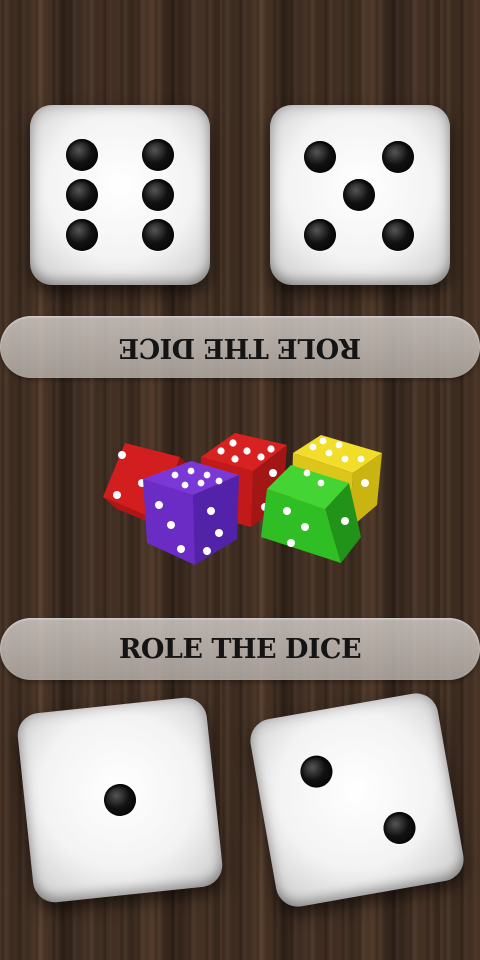 The height and width of the screenshot is (960, 480). What do you see at coordinates (242, 499) in the screenshot?
I see `colored-dice-cluster-icon` at bounding box center [242, 499].